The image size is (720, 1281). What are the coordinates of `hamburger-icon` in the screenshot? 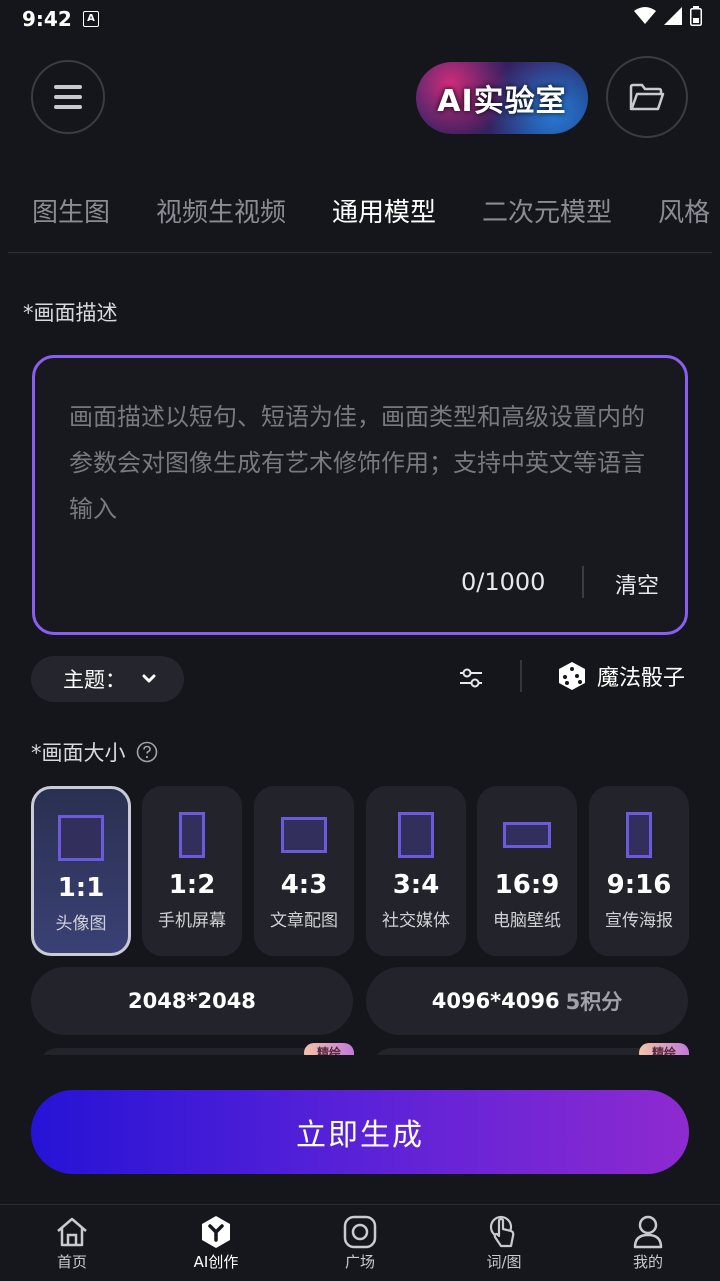 It's located at (68, 97).